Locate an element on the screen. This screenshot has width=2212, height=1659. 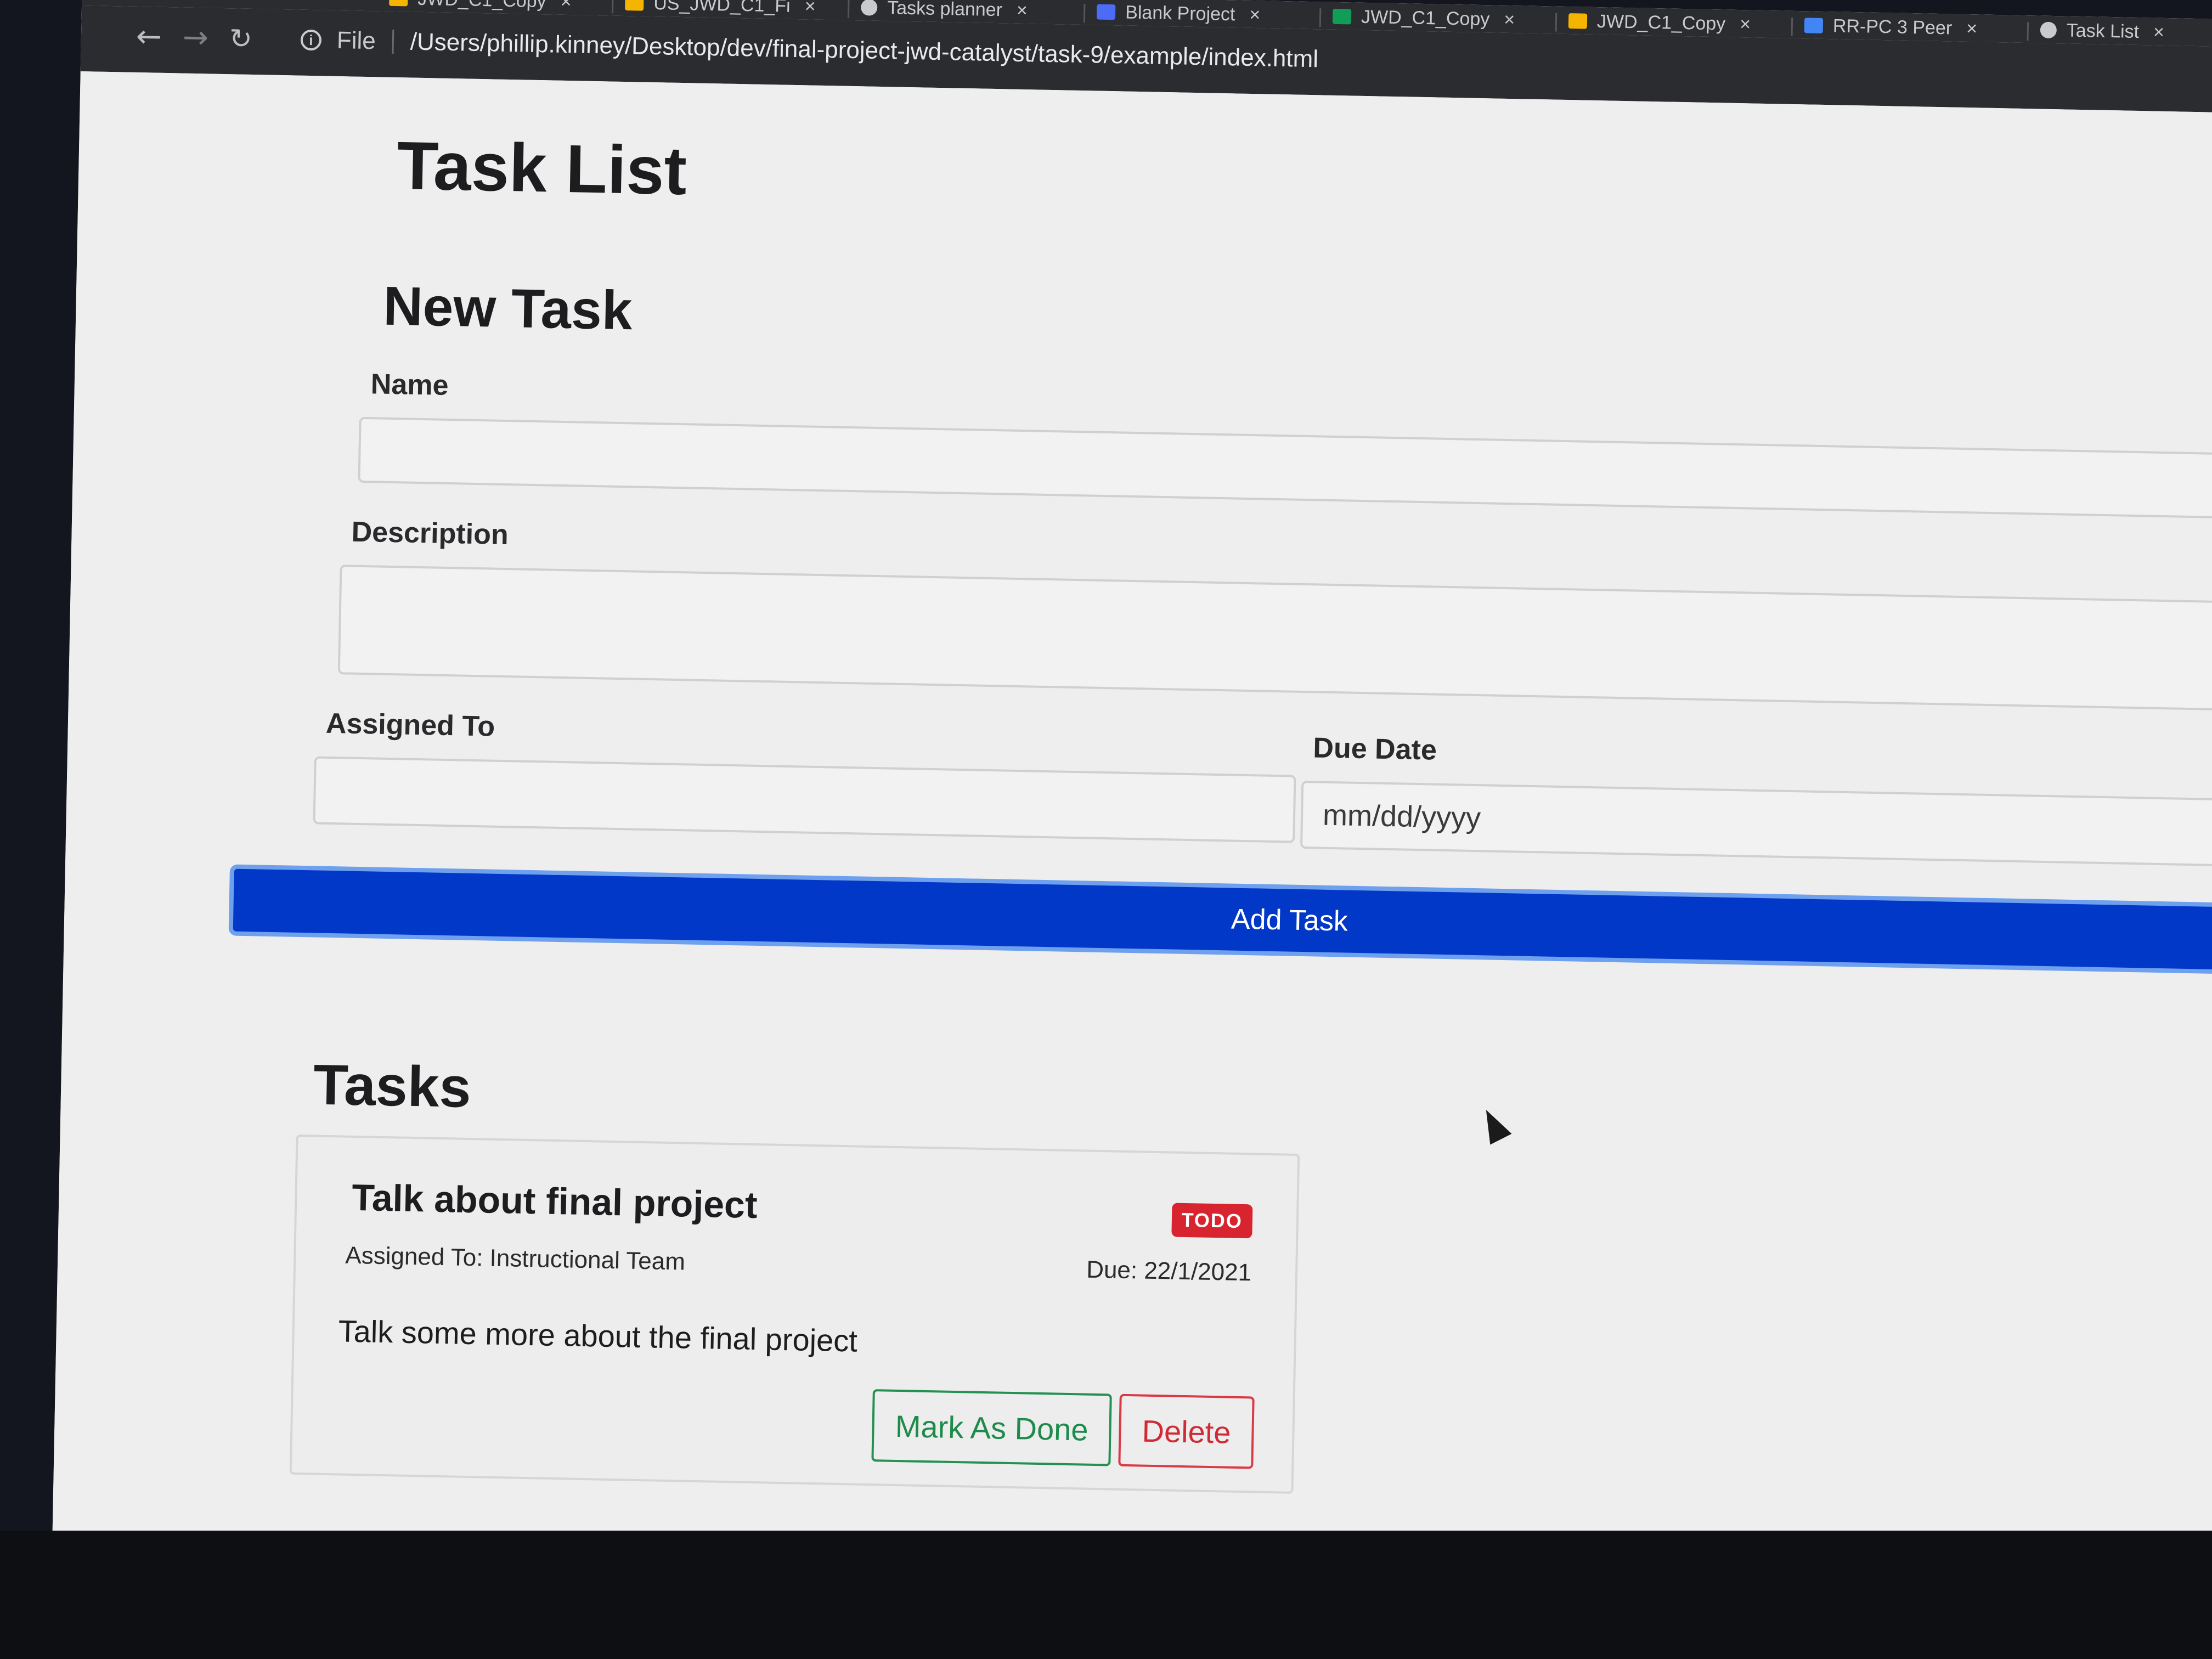
browser-tab: US_JWD_C1_Fi × is located at coordinates (720, 9).